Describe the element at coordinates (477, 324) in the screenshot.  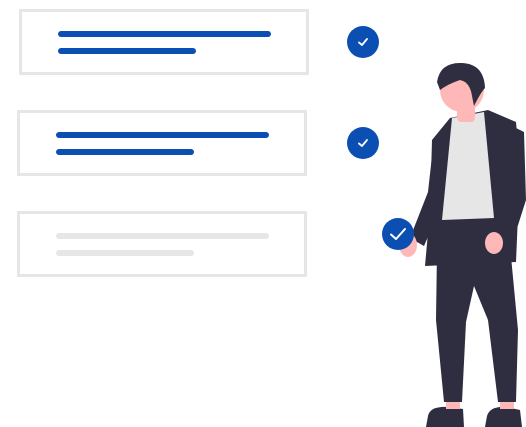
I see `trousers` at that location.